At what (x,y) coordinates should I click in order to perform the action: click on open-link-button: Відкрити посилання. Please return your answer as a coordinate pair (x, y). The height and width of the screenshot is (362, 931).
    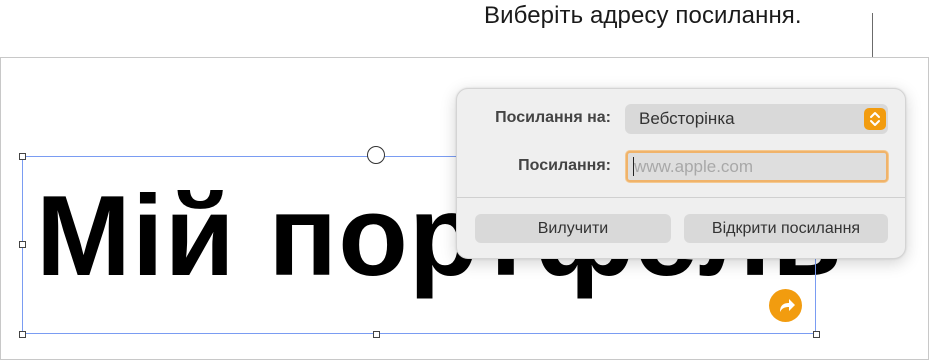
    Looking at the image, I should click on (786, 228).